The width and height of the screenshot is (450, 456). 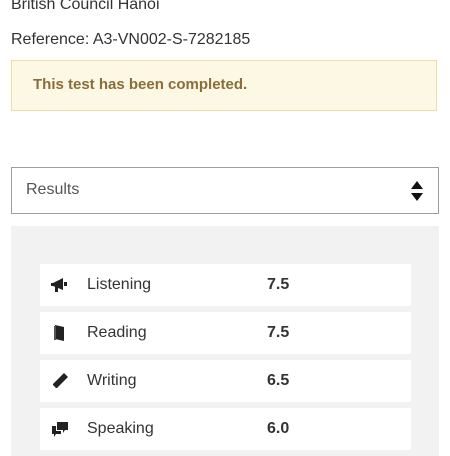 What do you see at coordinates (225, 285) in the screenshot?
I see `result-row-listening: Listening 7.5` at bounding box center [225, 285].